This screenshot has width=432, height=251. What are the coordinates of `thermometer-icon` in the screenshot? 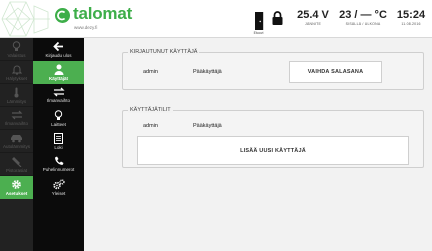 It's located at (16, 92).